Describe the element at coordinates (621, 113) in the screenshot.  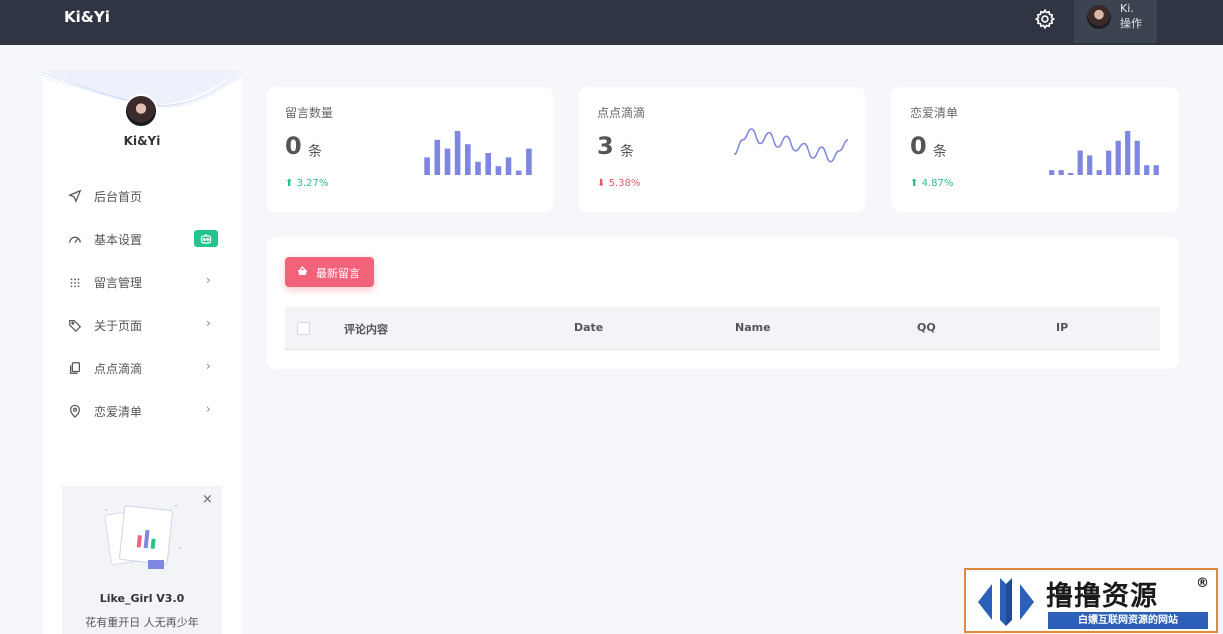
I see `stat-label: 点点滴滴` at that location.